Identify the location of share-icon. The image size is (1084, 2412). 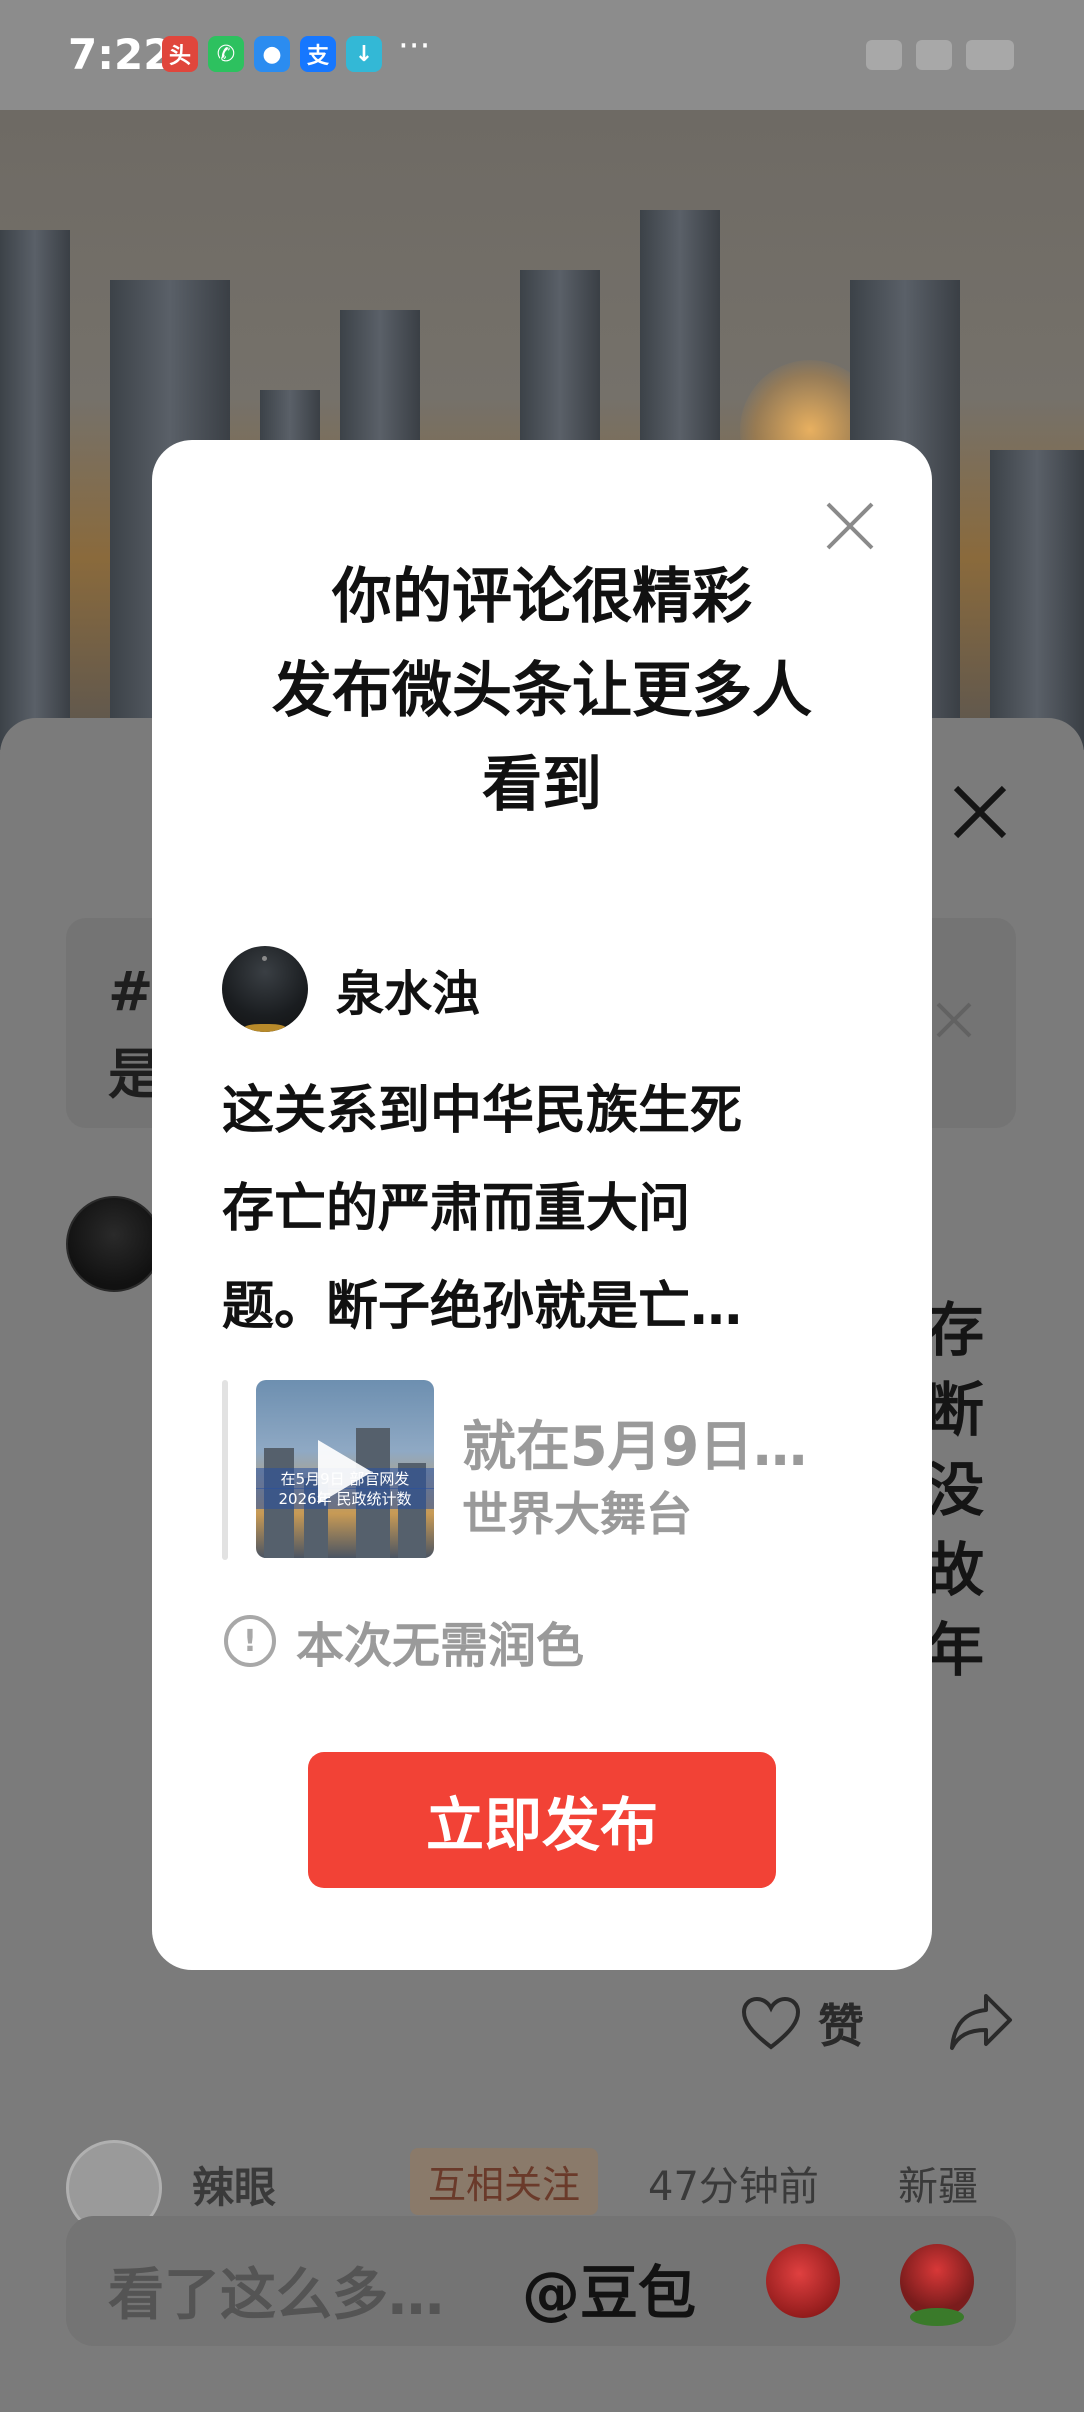
(981, 2022).